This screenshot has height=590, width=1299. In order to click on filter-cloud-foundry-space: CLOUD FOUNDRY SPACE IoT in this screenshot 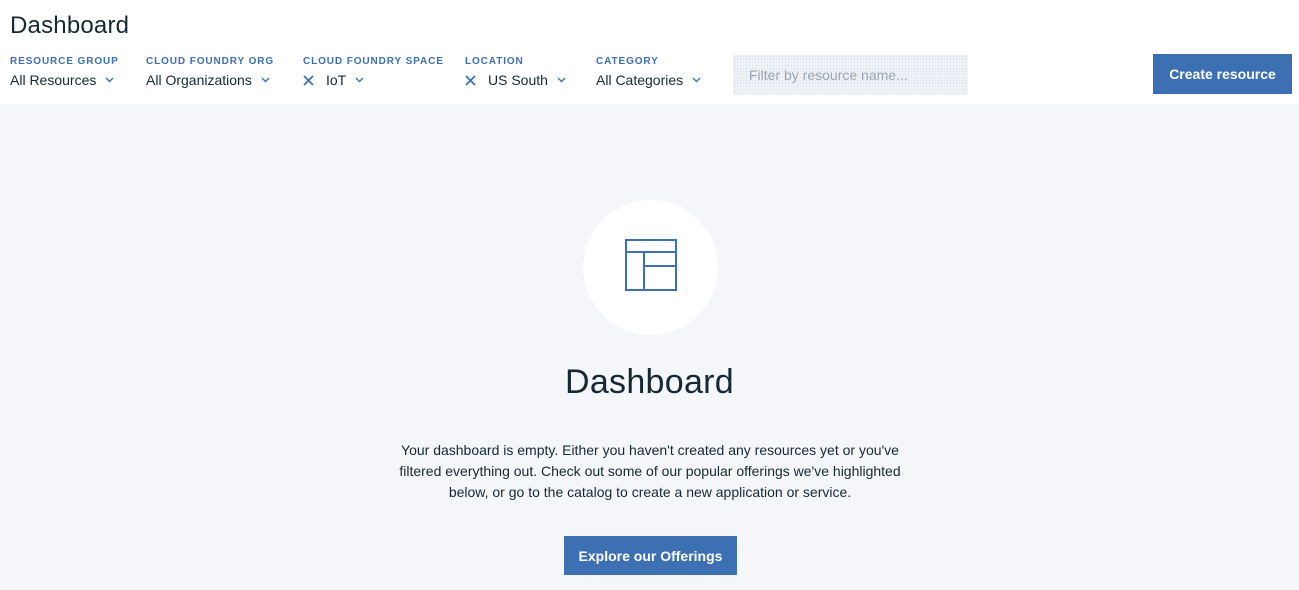, I will do `click(373, 72)`.